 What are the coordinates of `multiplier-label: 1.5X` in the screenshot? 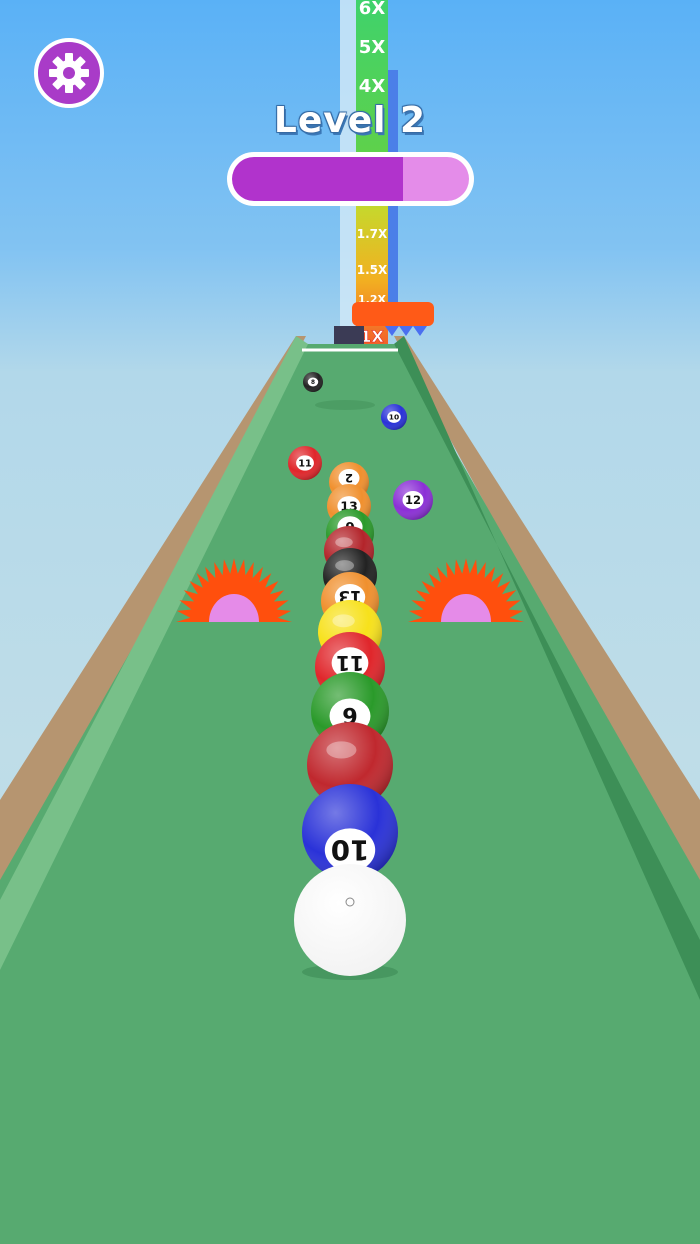 It's located at (372, 270).